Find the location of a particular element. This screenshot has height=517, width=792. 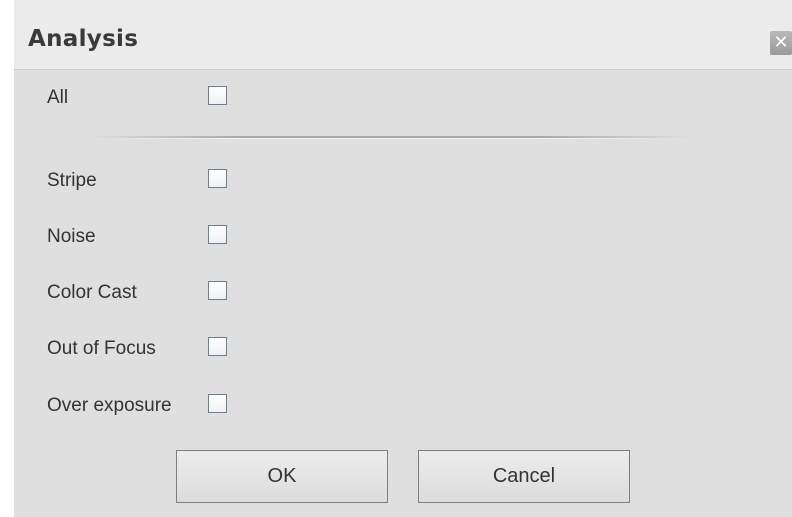

option-row-stripe: Stripe is located at coordinates (214, 181).